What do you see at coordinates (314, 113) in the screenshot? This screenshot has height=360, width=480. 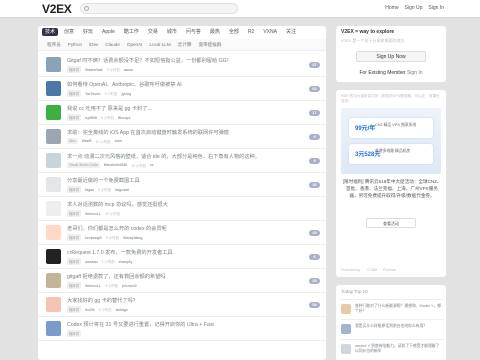 I see `reply-count: 17` at bounding box center [314, 113].